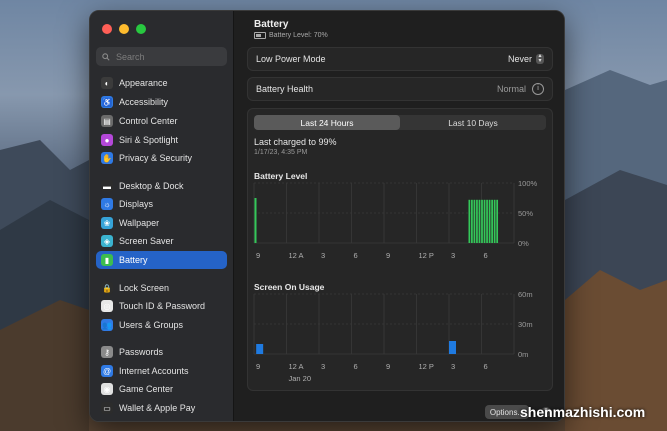 The height and width of the screenshot is (431, 667). Describe the element at coordinates (141, 29) in the screenshot. I see `zoom-button` at that location.